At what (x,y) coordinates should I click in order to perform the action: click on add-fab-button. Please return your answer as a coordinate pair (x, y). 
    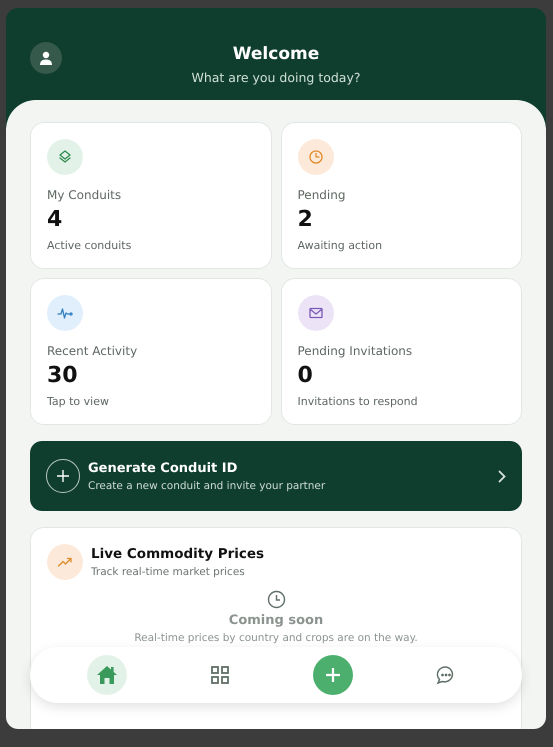
    Looking at the image, I should click on (332, 675).